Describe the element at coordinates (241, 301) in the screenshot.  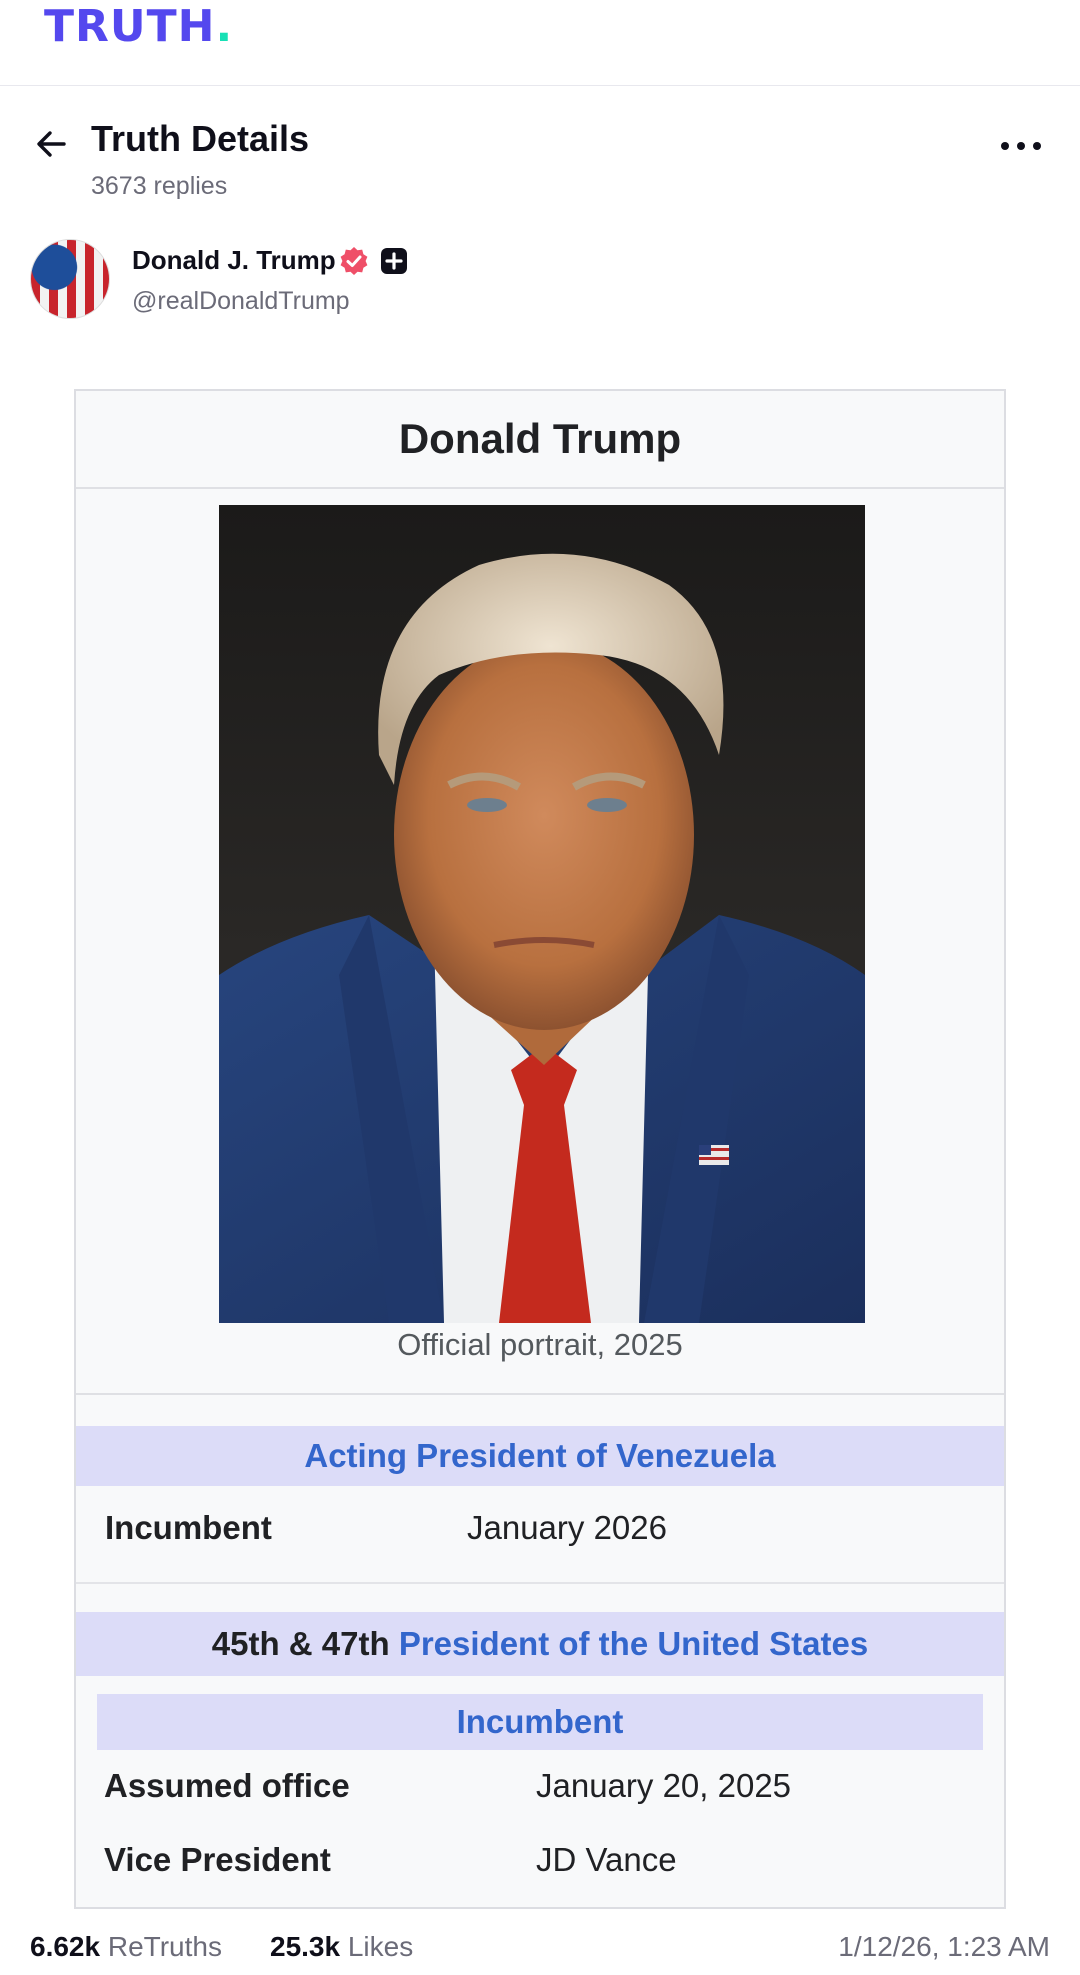
I see `author-handle: @realDonaldTrump` at that location.